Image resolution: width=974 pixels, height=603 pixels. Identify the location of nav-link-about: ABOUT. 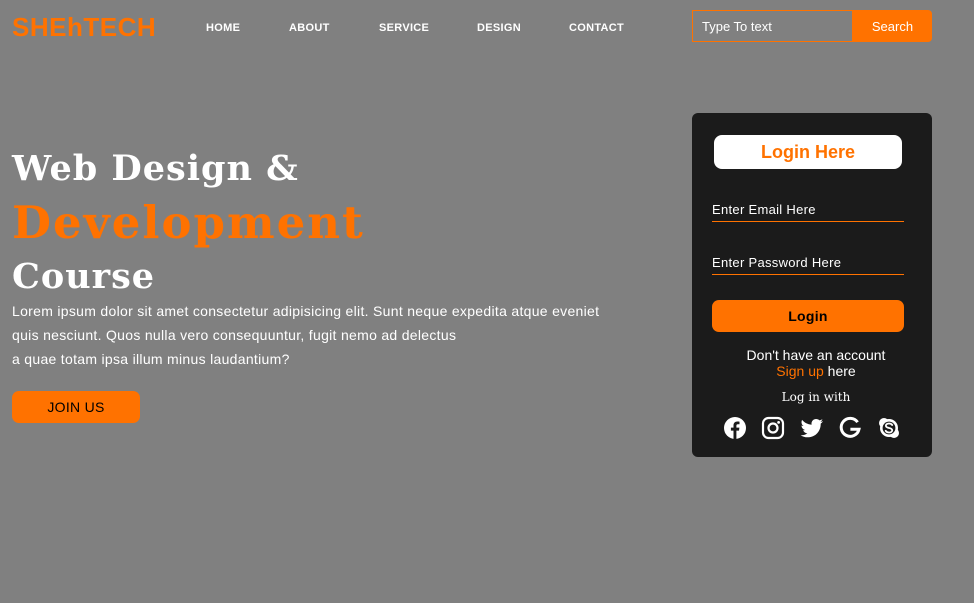
(309, 28).